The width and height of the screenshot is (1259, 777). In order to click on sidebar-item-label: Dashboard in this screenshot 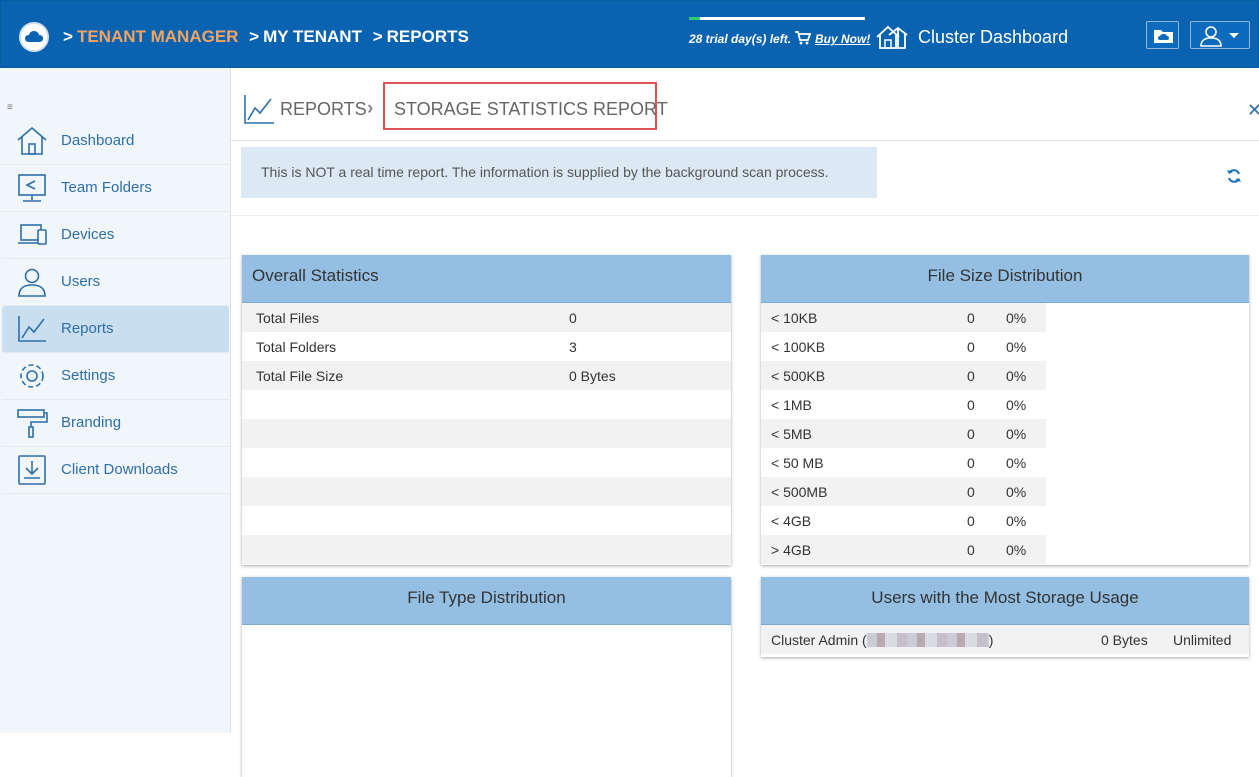, I will do `click(98, 140)`.